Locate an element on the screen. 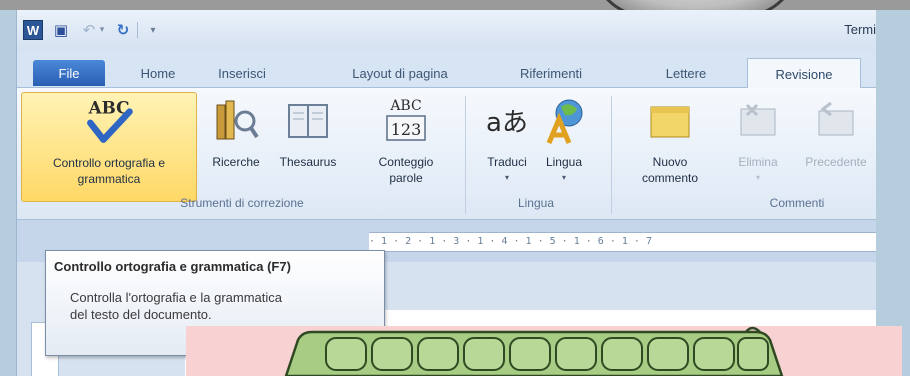 Image resolution: width=910 pixels, height=376 pixels. elimina-label: Elimina is located at coordinates (758, 162).